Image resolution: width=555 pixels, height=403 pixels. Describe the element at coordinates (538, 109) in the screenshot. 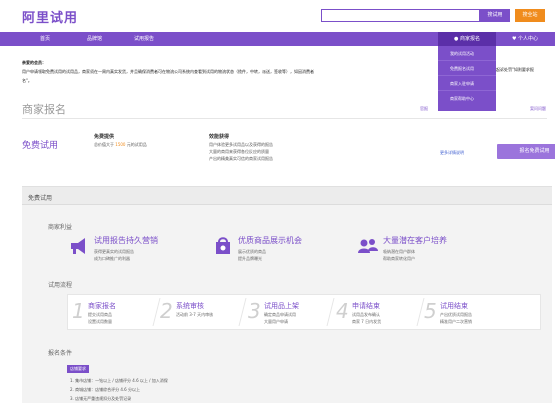

I see `section-link-right: 案问问题` at that location.